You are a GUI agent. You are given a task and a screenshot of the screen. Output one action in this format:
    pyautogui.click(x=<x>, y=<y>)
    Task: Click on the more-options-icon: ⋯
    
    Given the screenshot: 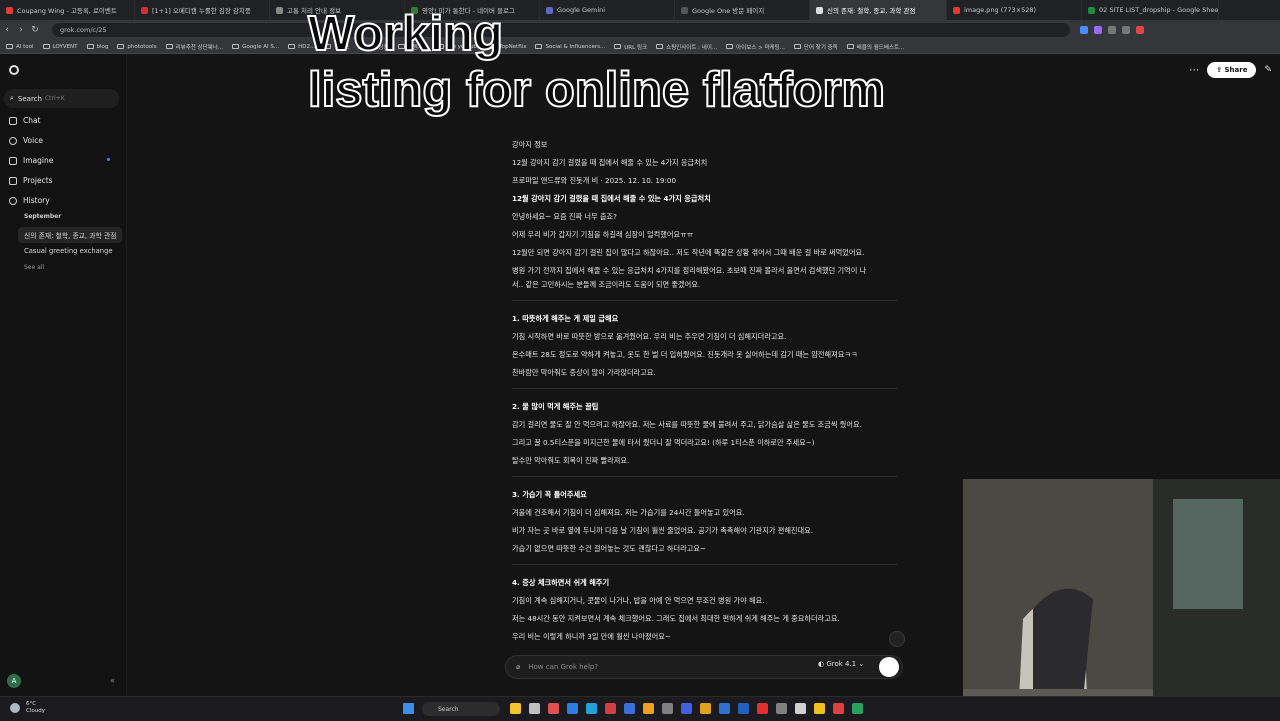 What is the action you would take?
    pyautogui.click(x=1194, y=70)
    